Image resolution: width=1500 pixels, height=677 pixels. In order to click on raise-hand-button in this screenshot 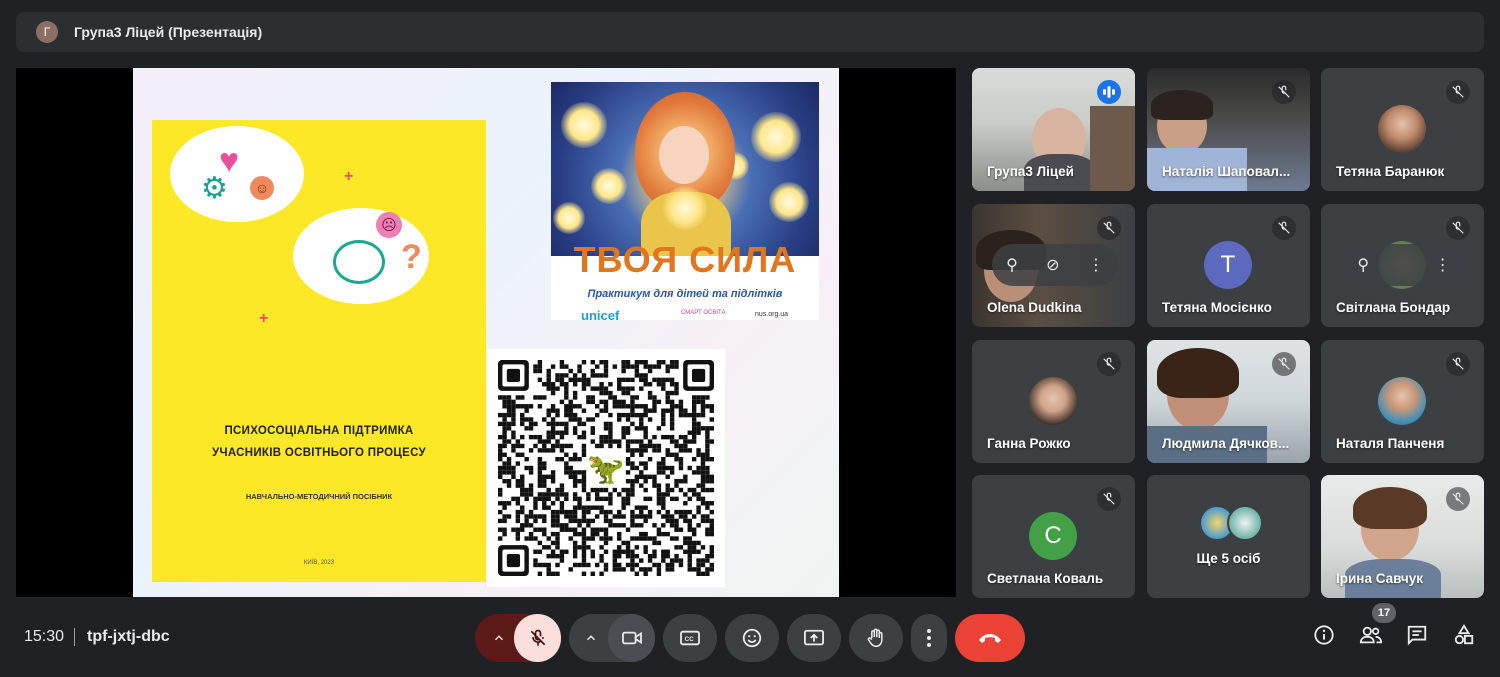, I will do `click(876, 638)`.